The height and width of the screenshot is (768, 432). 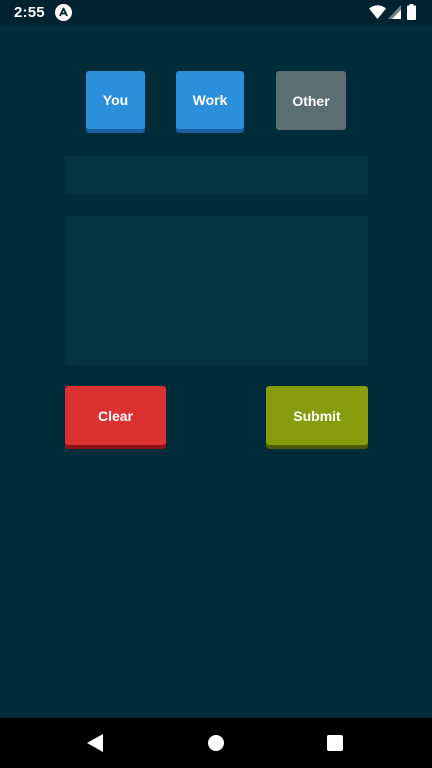 What do you see at coordinates (63, 12) in the screenshot?
I see `notification-a-icon` at bounding box center [63, 12].